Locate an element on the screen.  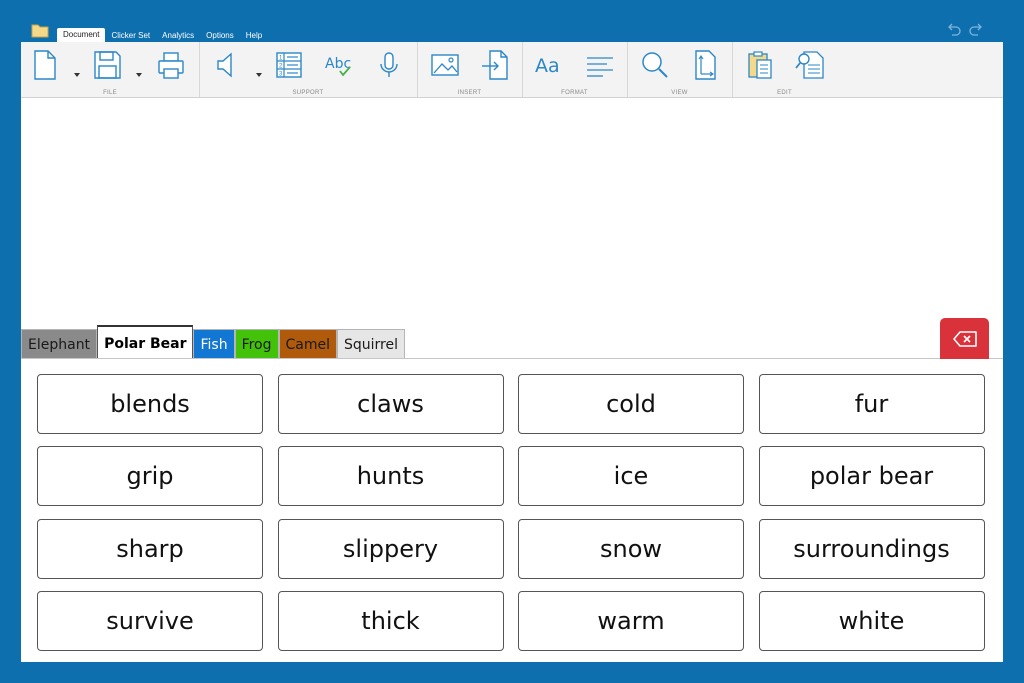
numbered-list-icon: 1 2 3 is located at coordinates (289, 65).